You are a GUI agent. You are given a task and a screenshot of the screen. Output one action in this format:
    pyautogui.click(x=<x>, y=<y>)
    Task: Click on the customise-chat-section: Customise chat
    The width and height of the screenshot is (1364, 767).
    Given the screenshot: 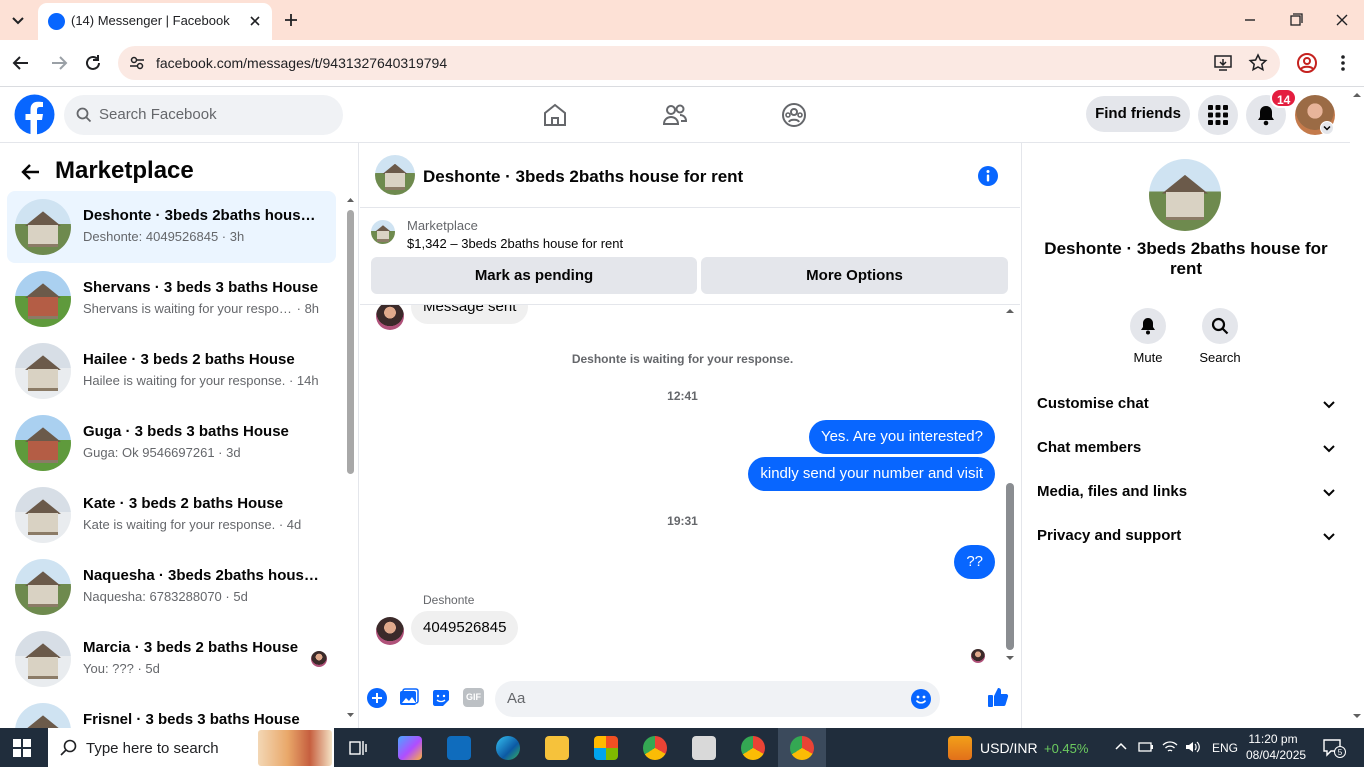 What is the action you would take?
    pyautogui.click(x=1187, y=404)
    